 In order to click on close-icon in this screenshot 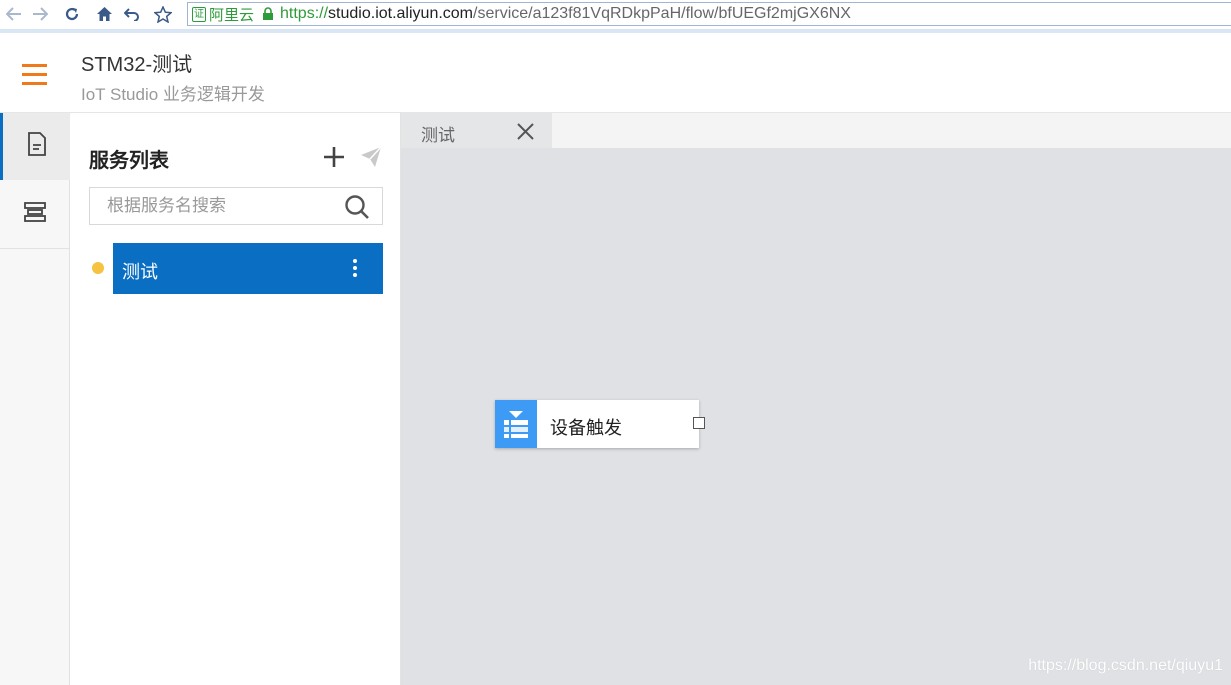, I will do `click(525, 131)`.